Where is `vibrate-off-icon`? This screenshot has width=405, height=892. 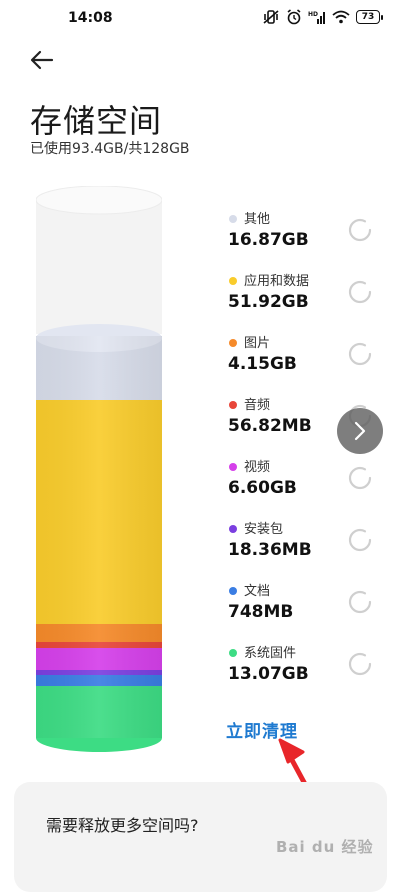 vibrate-off-icon is located at coordinates (271, 17).